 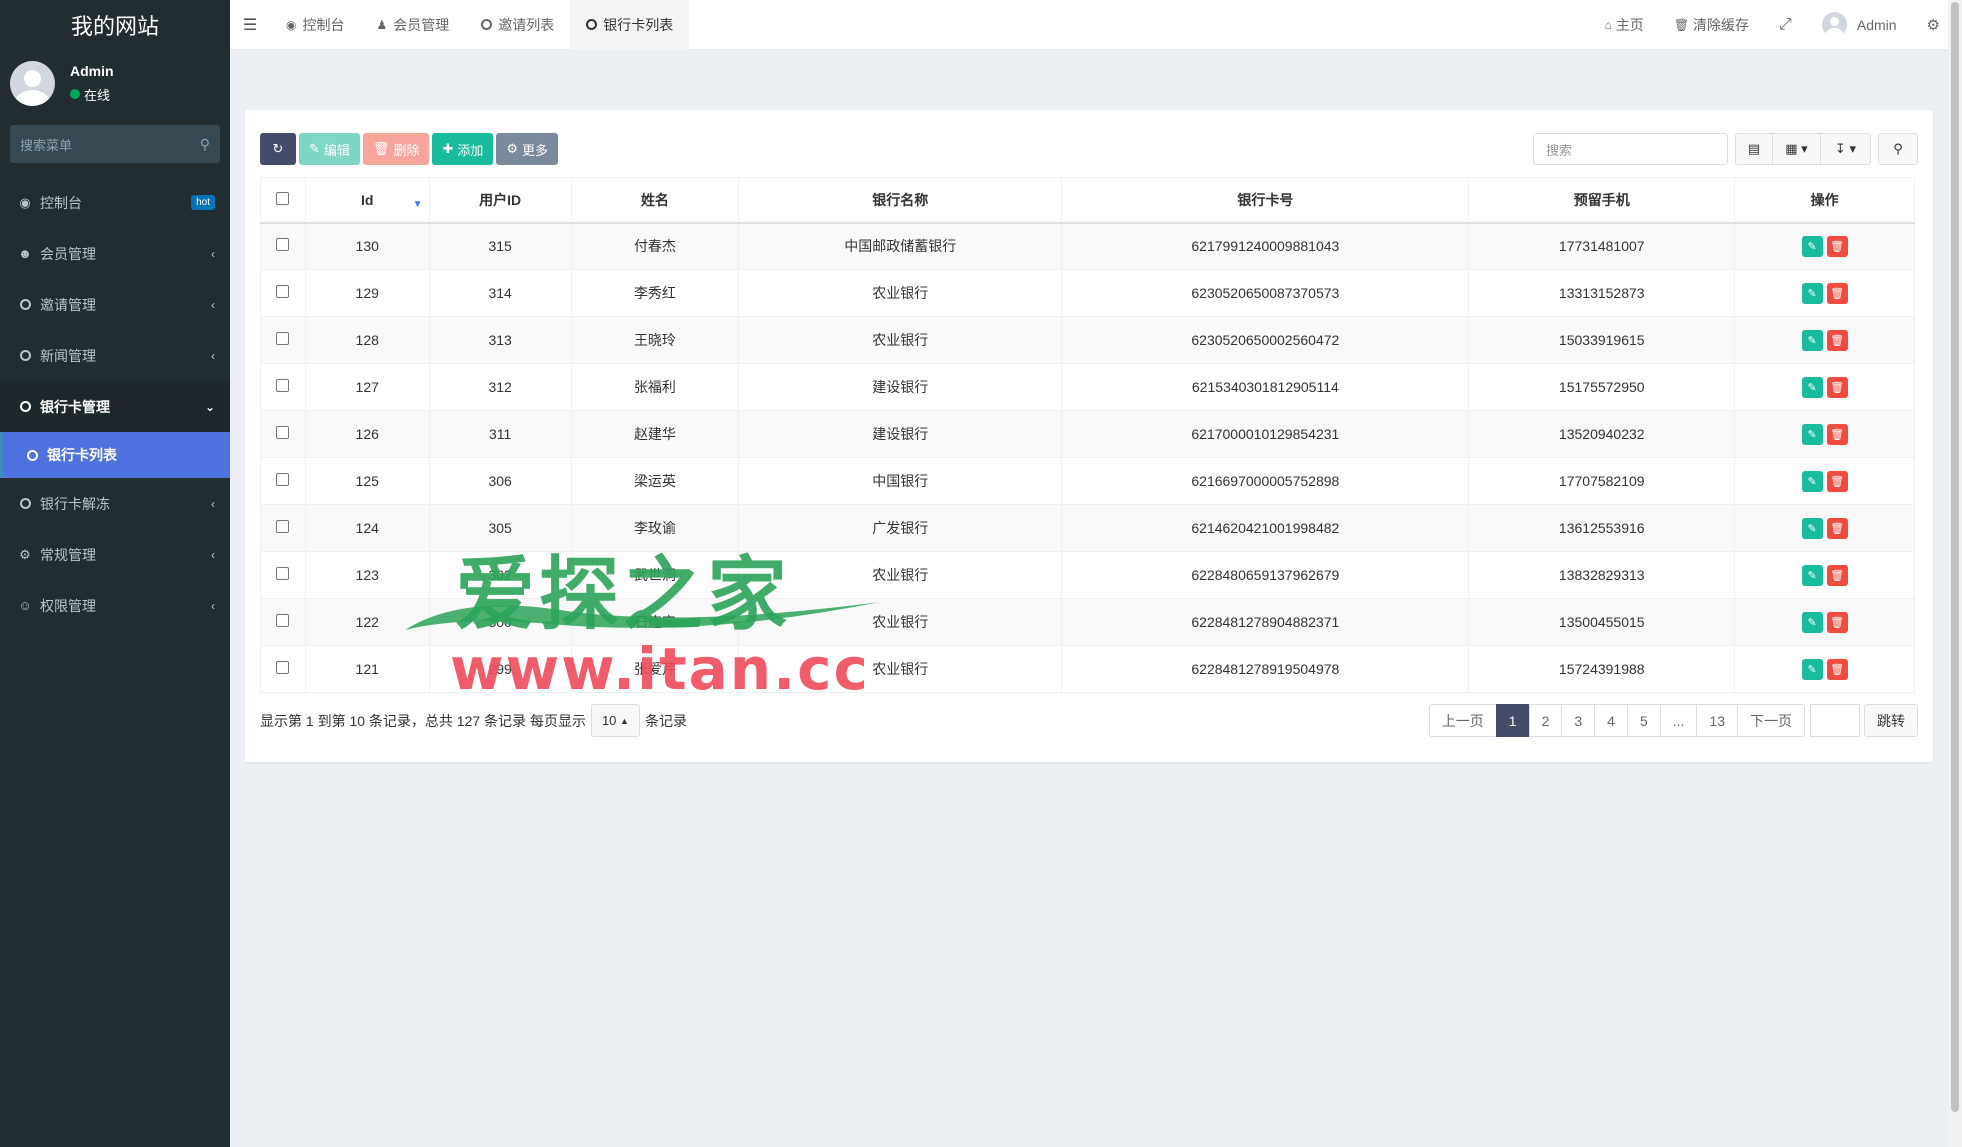 I want to click on sidebar-item-bankcards: 银行卡管理 ⌄, so click(x=115, y=406).